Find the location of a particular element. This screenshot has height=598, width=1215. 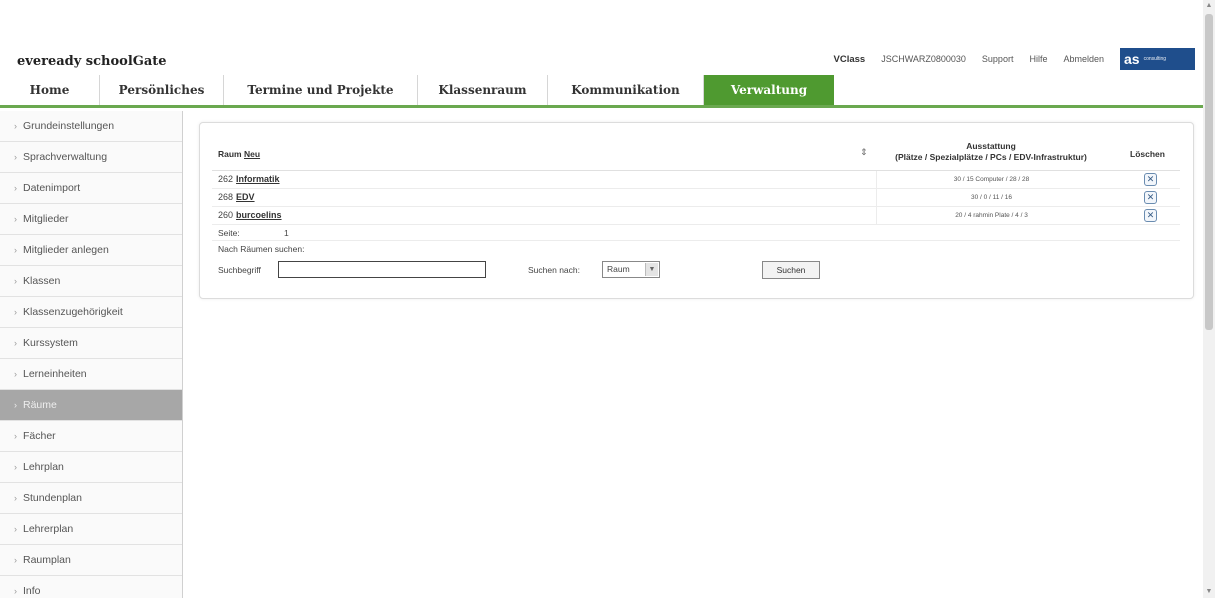

sidebar-item-datenimport: › Datenimport is located at coordinates (91, 188).